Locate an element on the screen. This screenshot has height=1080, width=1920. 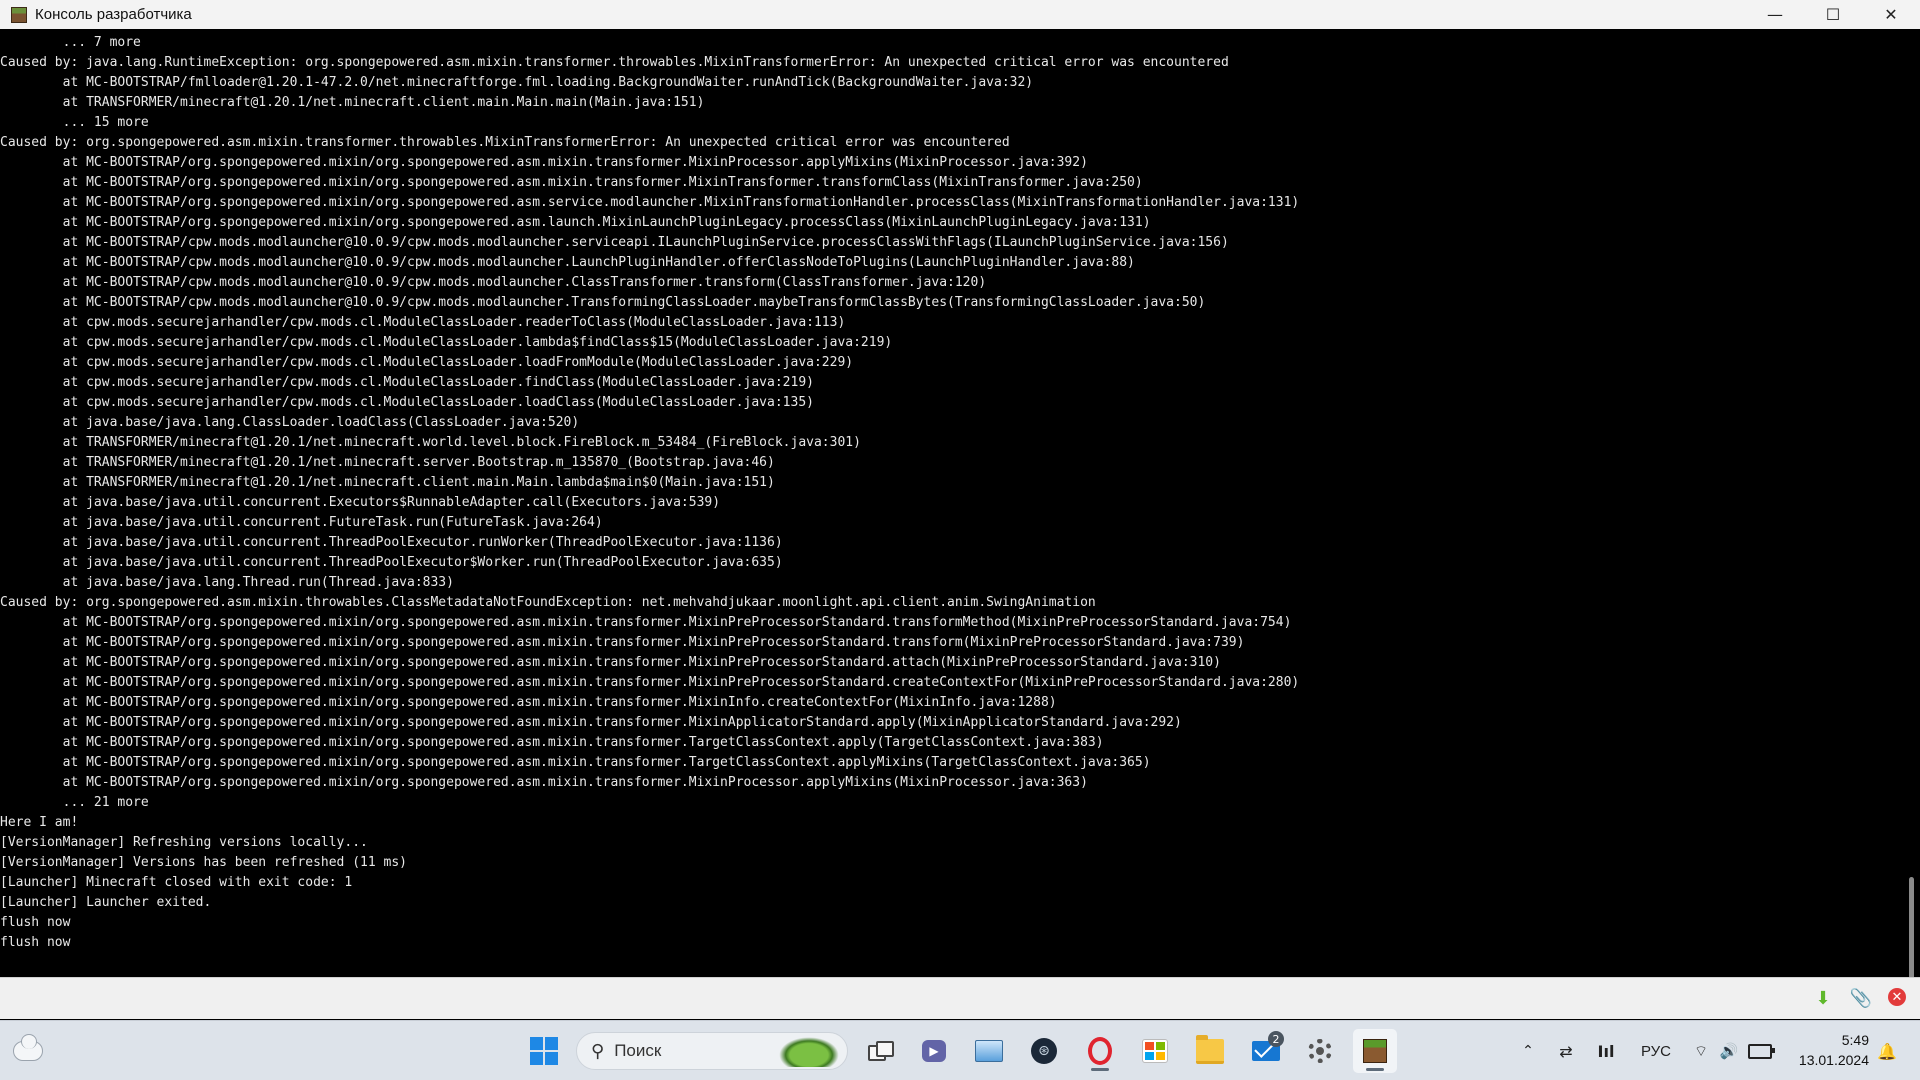
show-hidden-icons-button: ⌃ is located at coordinates (1528, 1050).